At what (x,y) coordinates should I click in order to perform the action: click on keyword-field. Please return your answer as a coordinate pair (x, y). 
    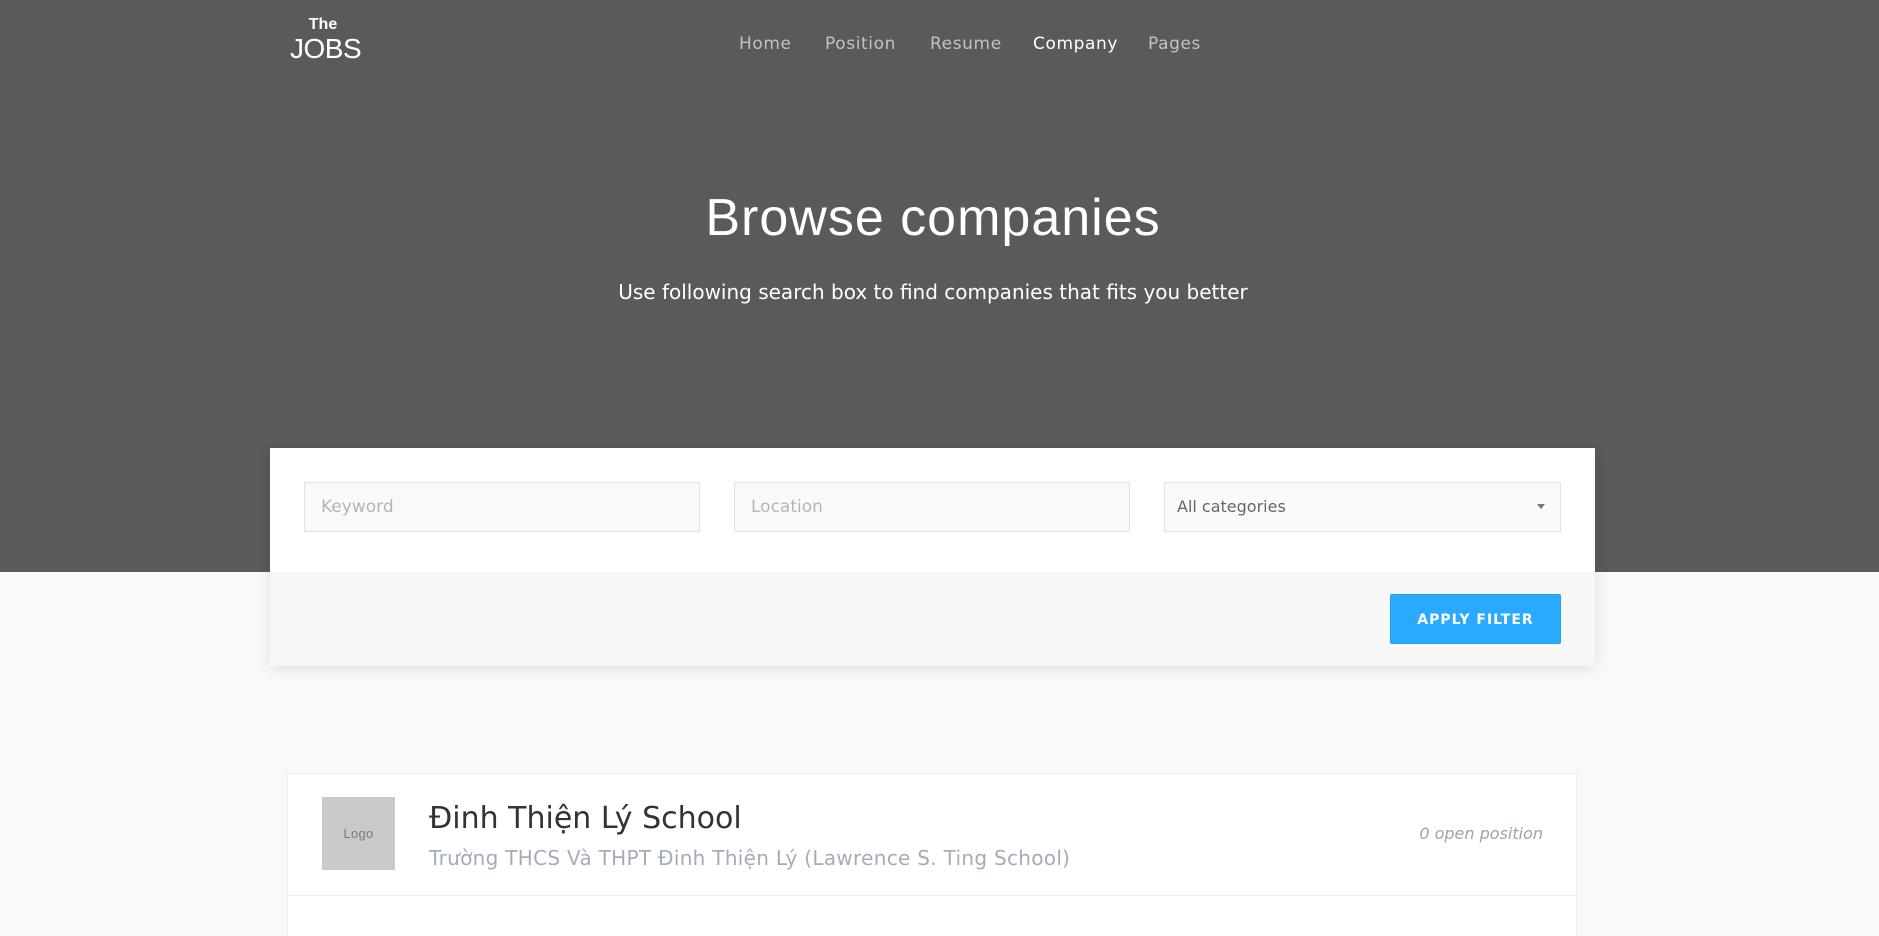
    Looking at the image, I should click on (502, 507).